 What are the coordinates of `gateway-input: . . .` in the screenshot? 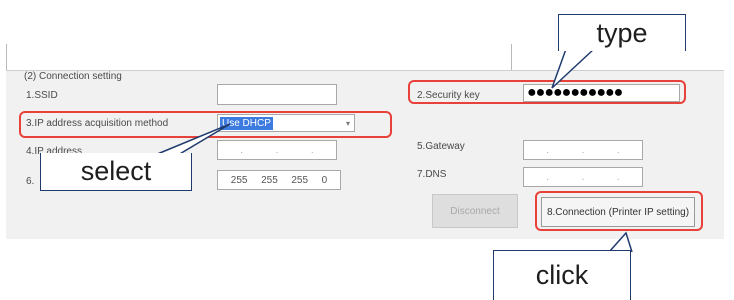 It's located at (583, 150).